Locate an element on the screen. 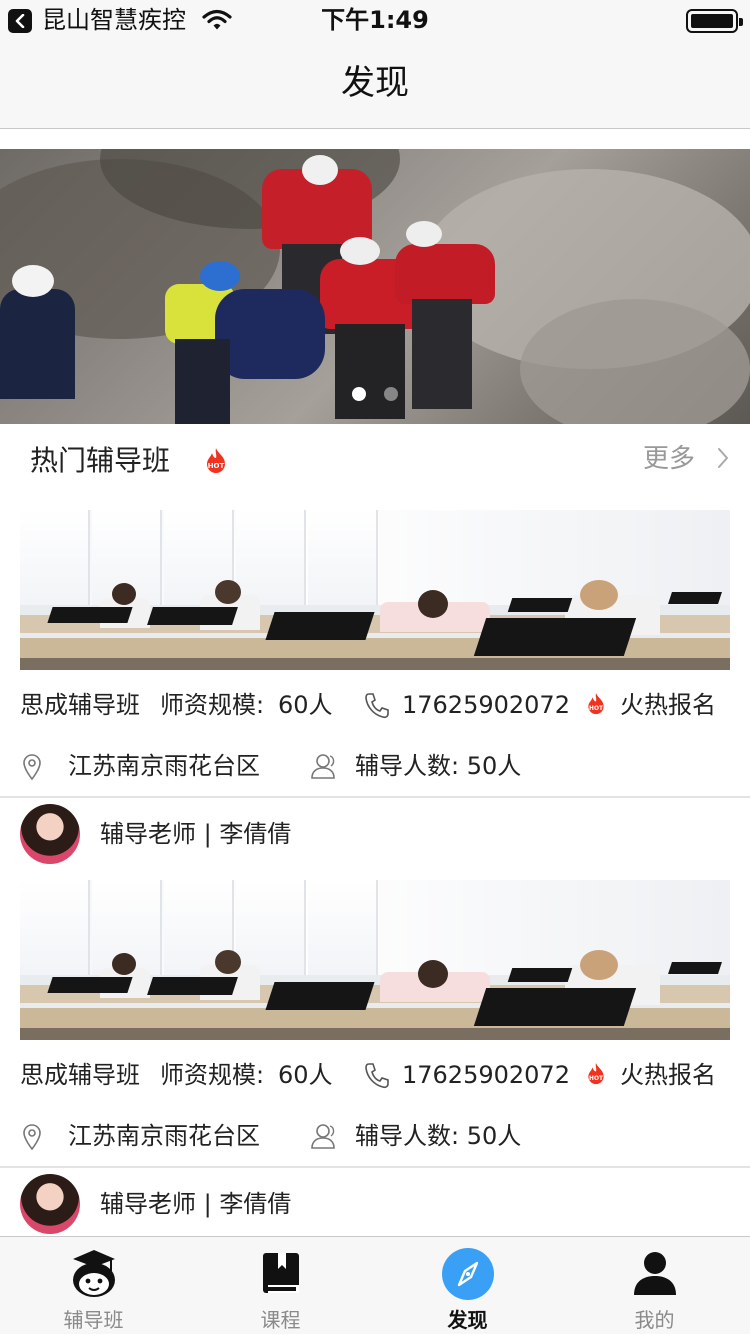  tab-mine: 我的 is located at coordinates (654, 1285).